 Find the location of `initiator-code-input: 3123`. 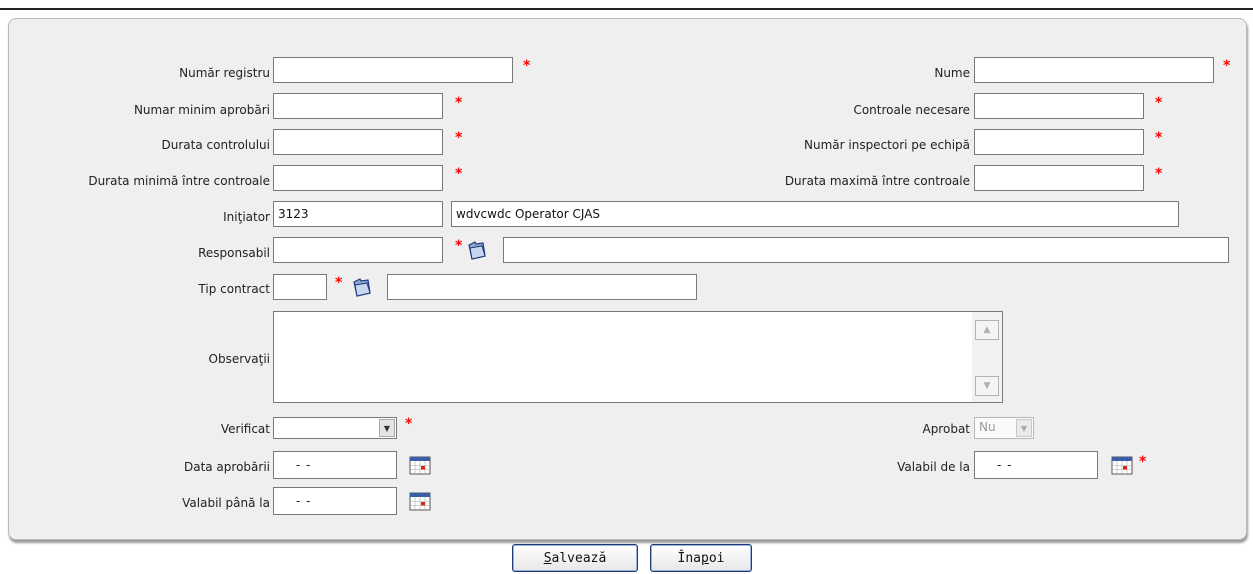

initiator-code-input: 3123 is located at coordinates (358, 214).